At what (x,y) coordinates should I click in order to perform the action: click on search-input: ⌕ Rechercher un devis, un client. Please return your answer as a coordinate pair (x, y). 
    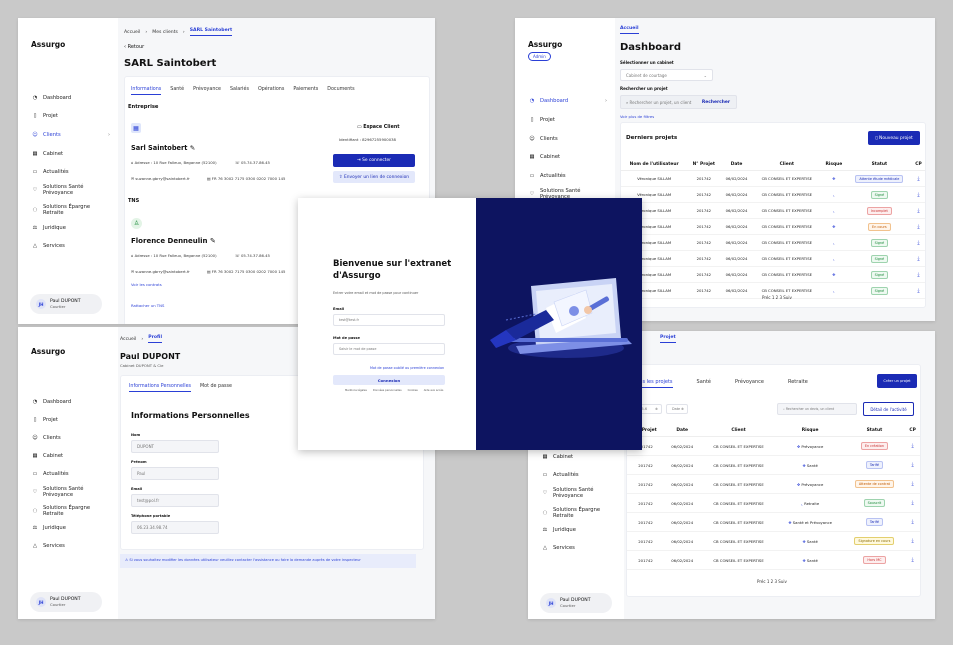
    Looking at the image, I should click on (817, 409).